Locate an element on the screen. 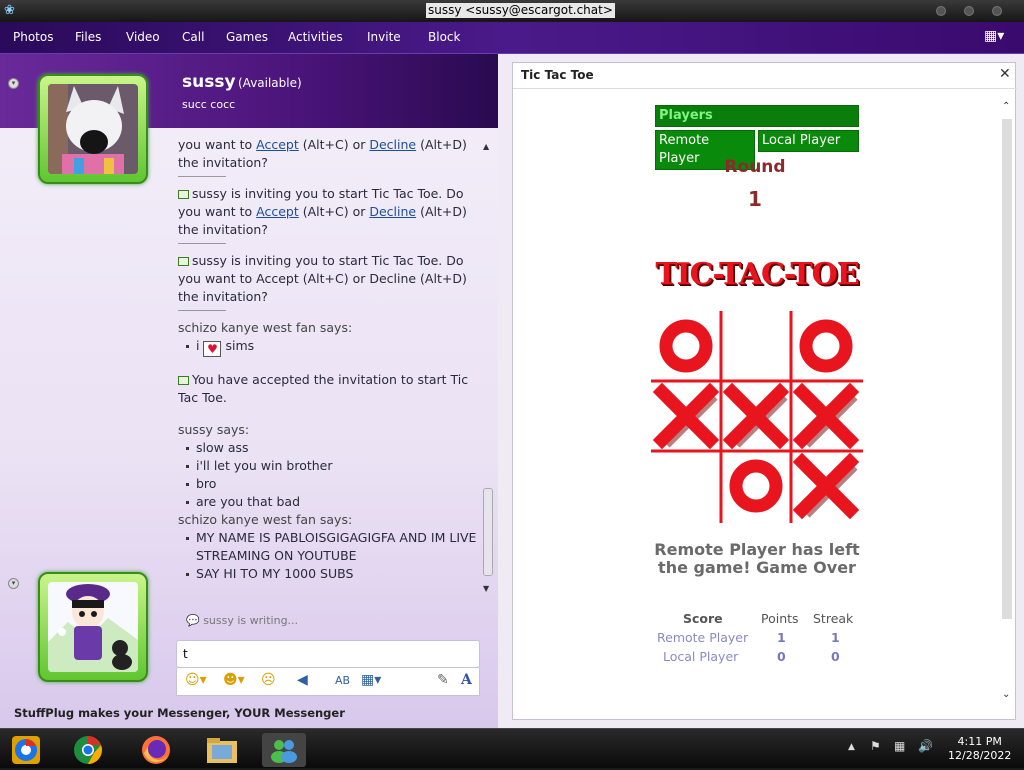 This screenshot has height=770, width=1024. menu-photos: Photos is located at coordinates (33, 37).